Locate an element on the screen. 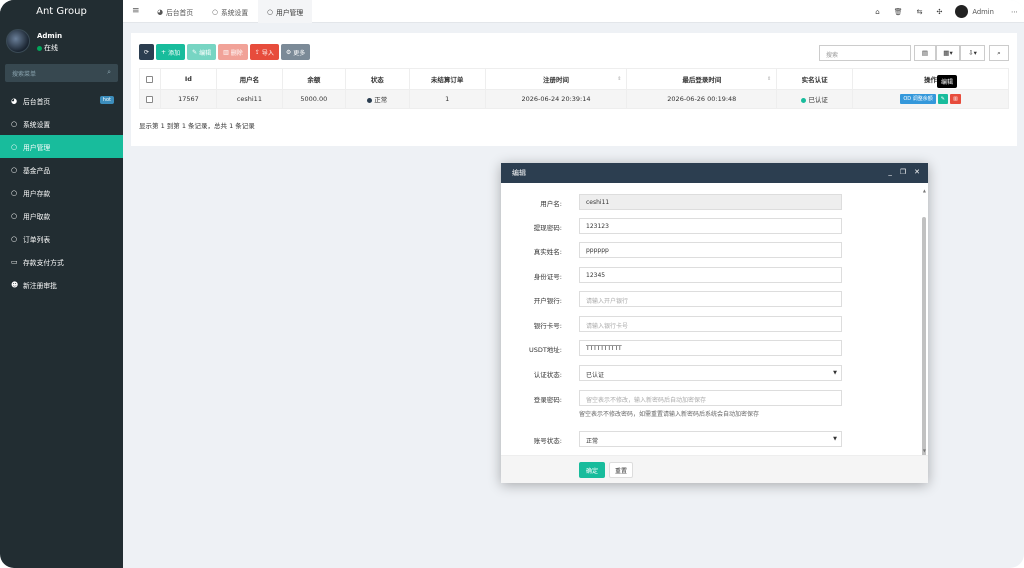 This screenshot has width=1024, height=568. delete-button: ▥ 删除 is located at coordinates (233, 52).